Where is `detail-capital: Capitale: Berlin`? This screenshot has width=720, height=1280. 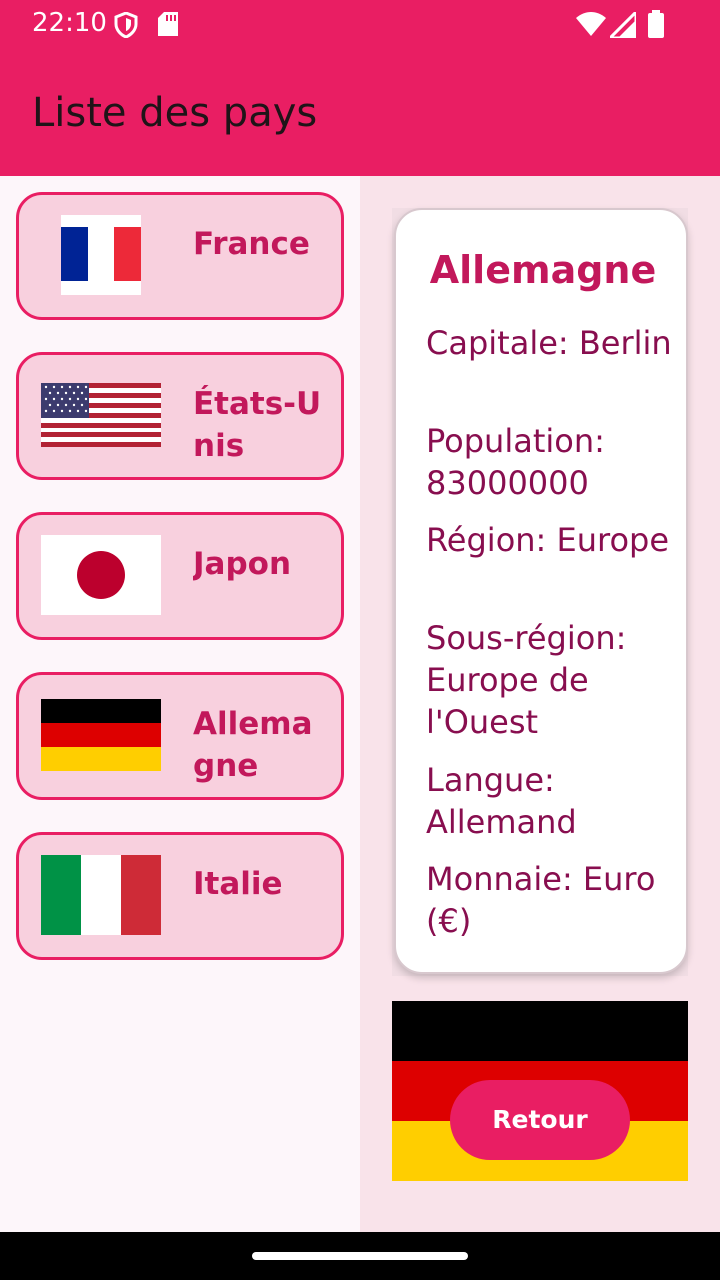
detail-capital: Capitale: Berlin is located at coordinates (549, 343).